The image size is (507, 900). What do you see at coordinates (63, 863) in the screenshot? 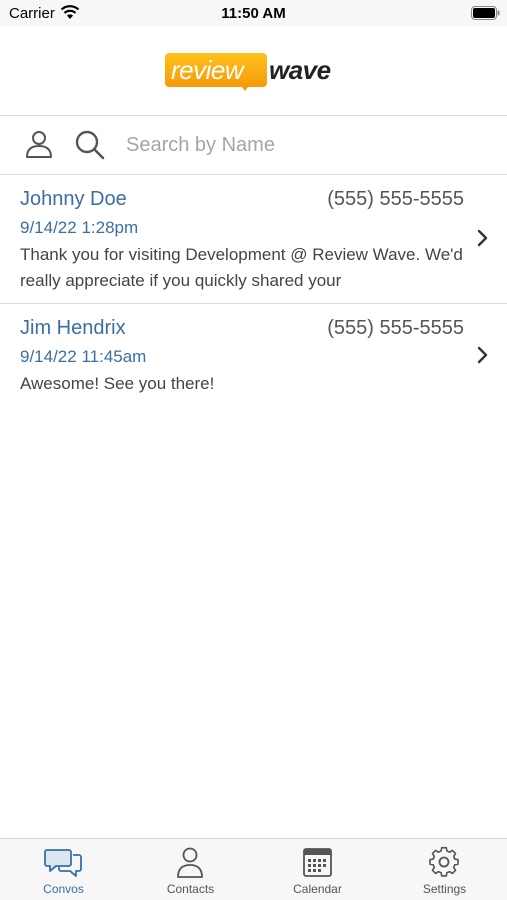
I see `chat-bubbles-icon` at bounding box center [63, 863].